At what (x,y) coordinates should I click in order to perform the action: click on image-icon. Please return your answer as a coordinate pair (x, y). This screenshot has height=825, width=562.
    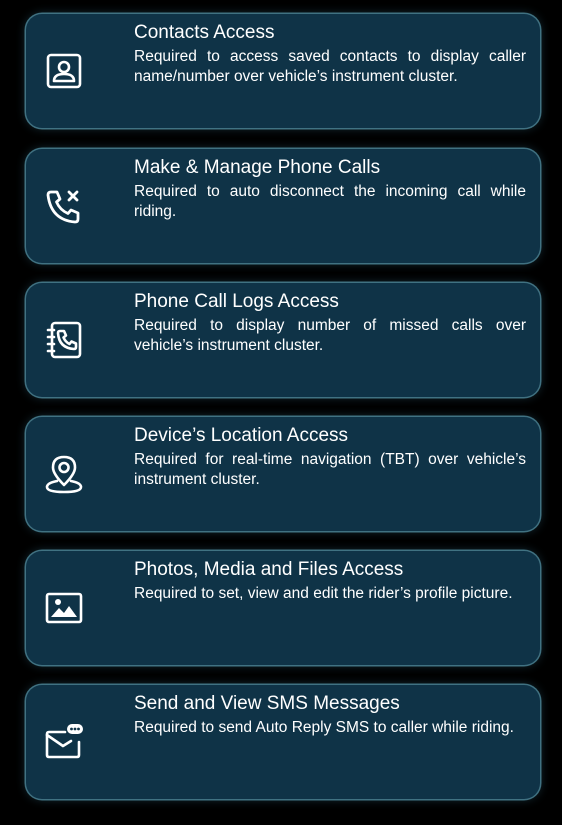
    Looking at the image, I should click on (64, 608).